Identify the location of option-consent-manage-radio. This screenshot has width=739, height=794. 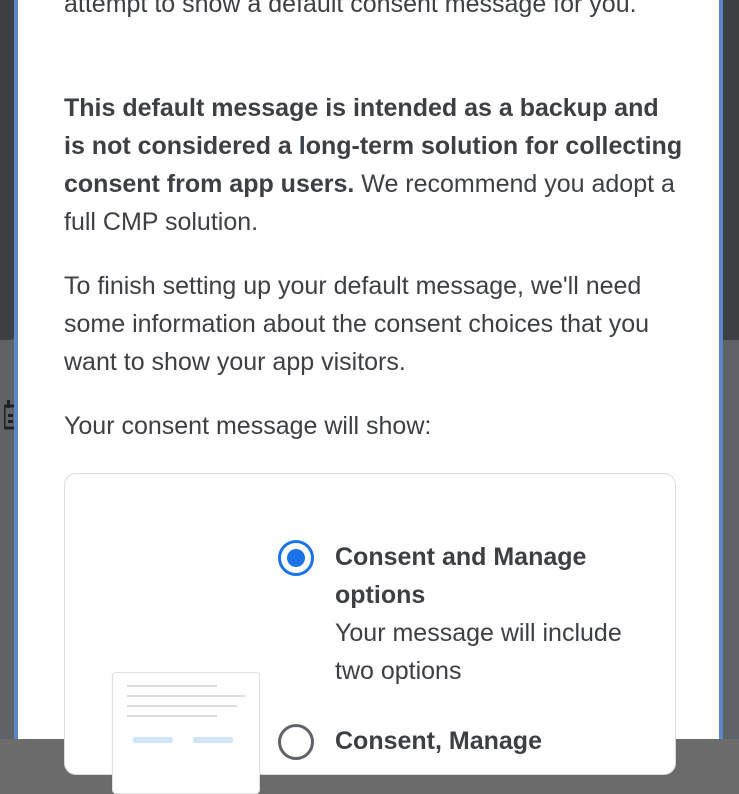
(296, 558).